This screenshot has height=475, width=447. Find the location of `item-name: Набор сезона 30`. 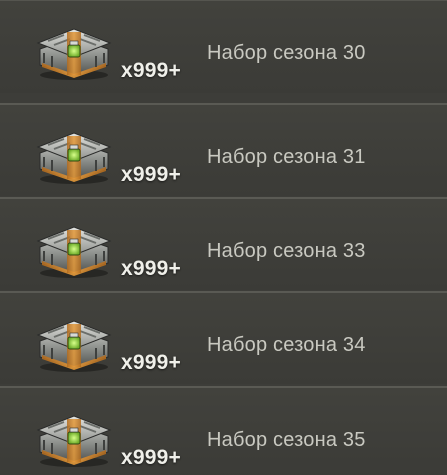

item-name: Набор сезона 30 is located at coordinates (286, 53).